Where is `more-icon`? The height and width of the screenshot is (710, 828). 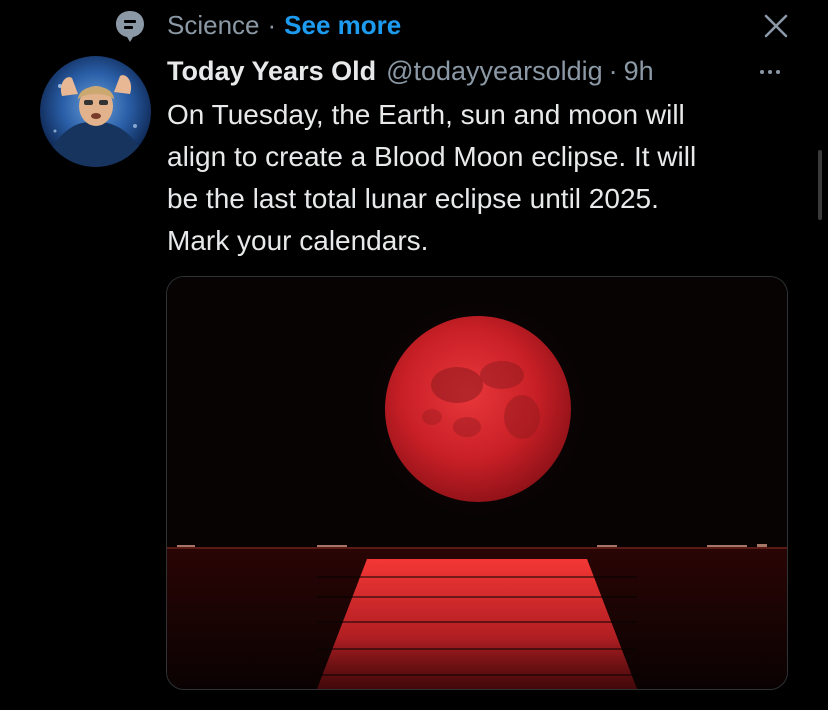 more-icon is located at coordinates (762, 72).